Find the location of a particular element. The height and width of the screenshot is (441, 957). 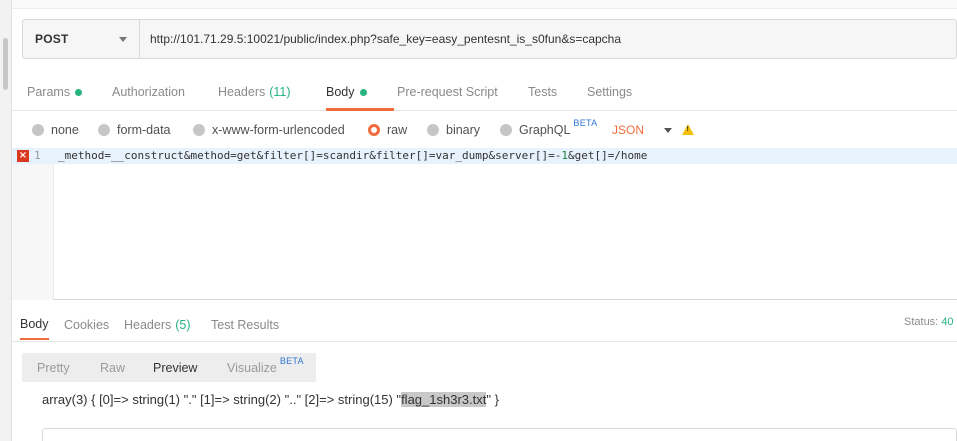

view-tab-visualize: Visualize BETA is located at coordinates (265, 367).